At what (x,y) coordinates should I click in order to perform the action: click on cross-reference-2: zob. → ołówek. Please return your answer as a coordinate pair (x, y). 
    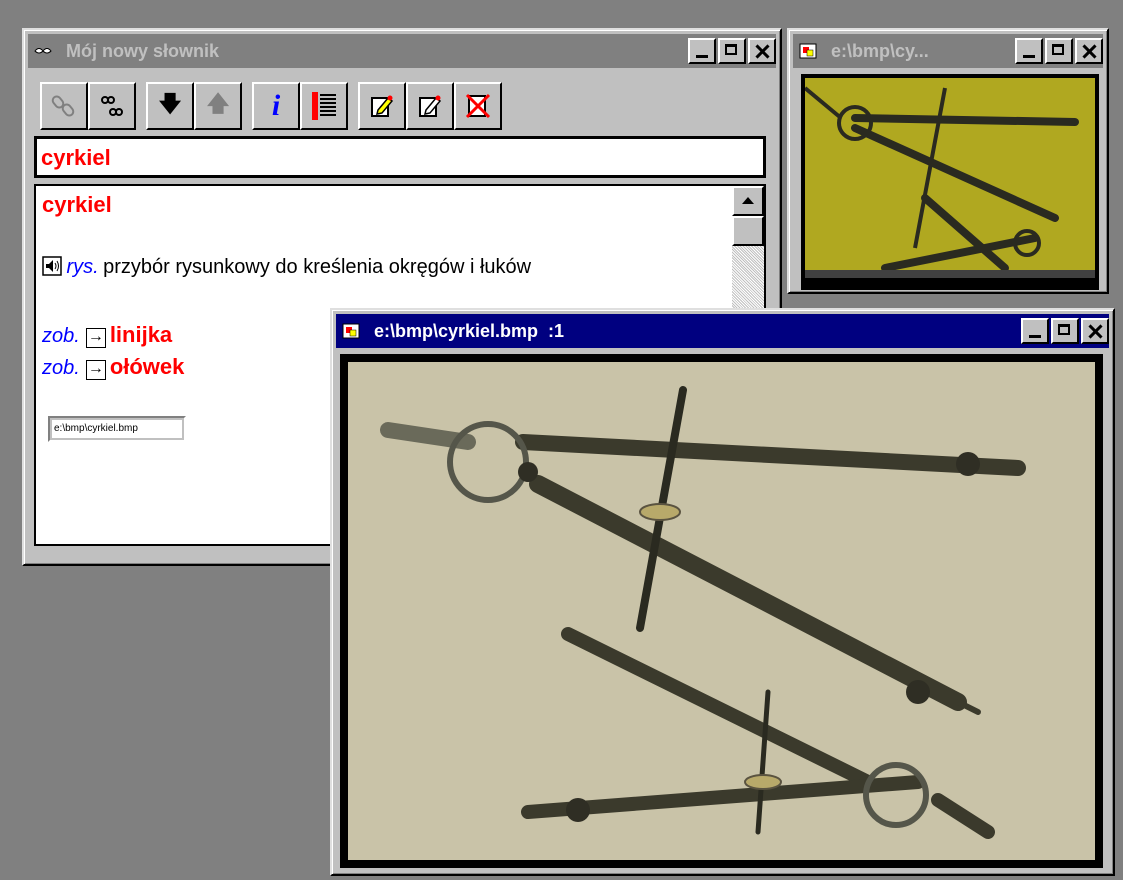
    Looking at the image, I should click on (113, 367).